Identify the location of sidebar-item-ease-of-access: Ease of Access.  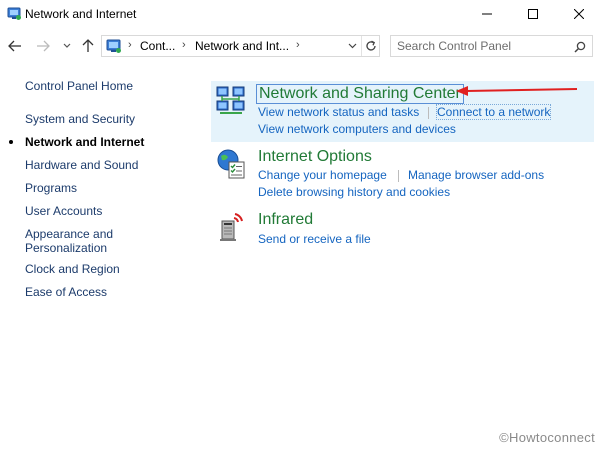
(66, 292).